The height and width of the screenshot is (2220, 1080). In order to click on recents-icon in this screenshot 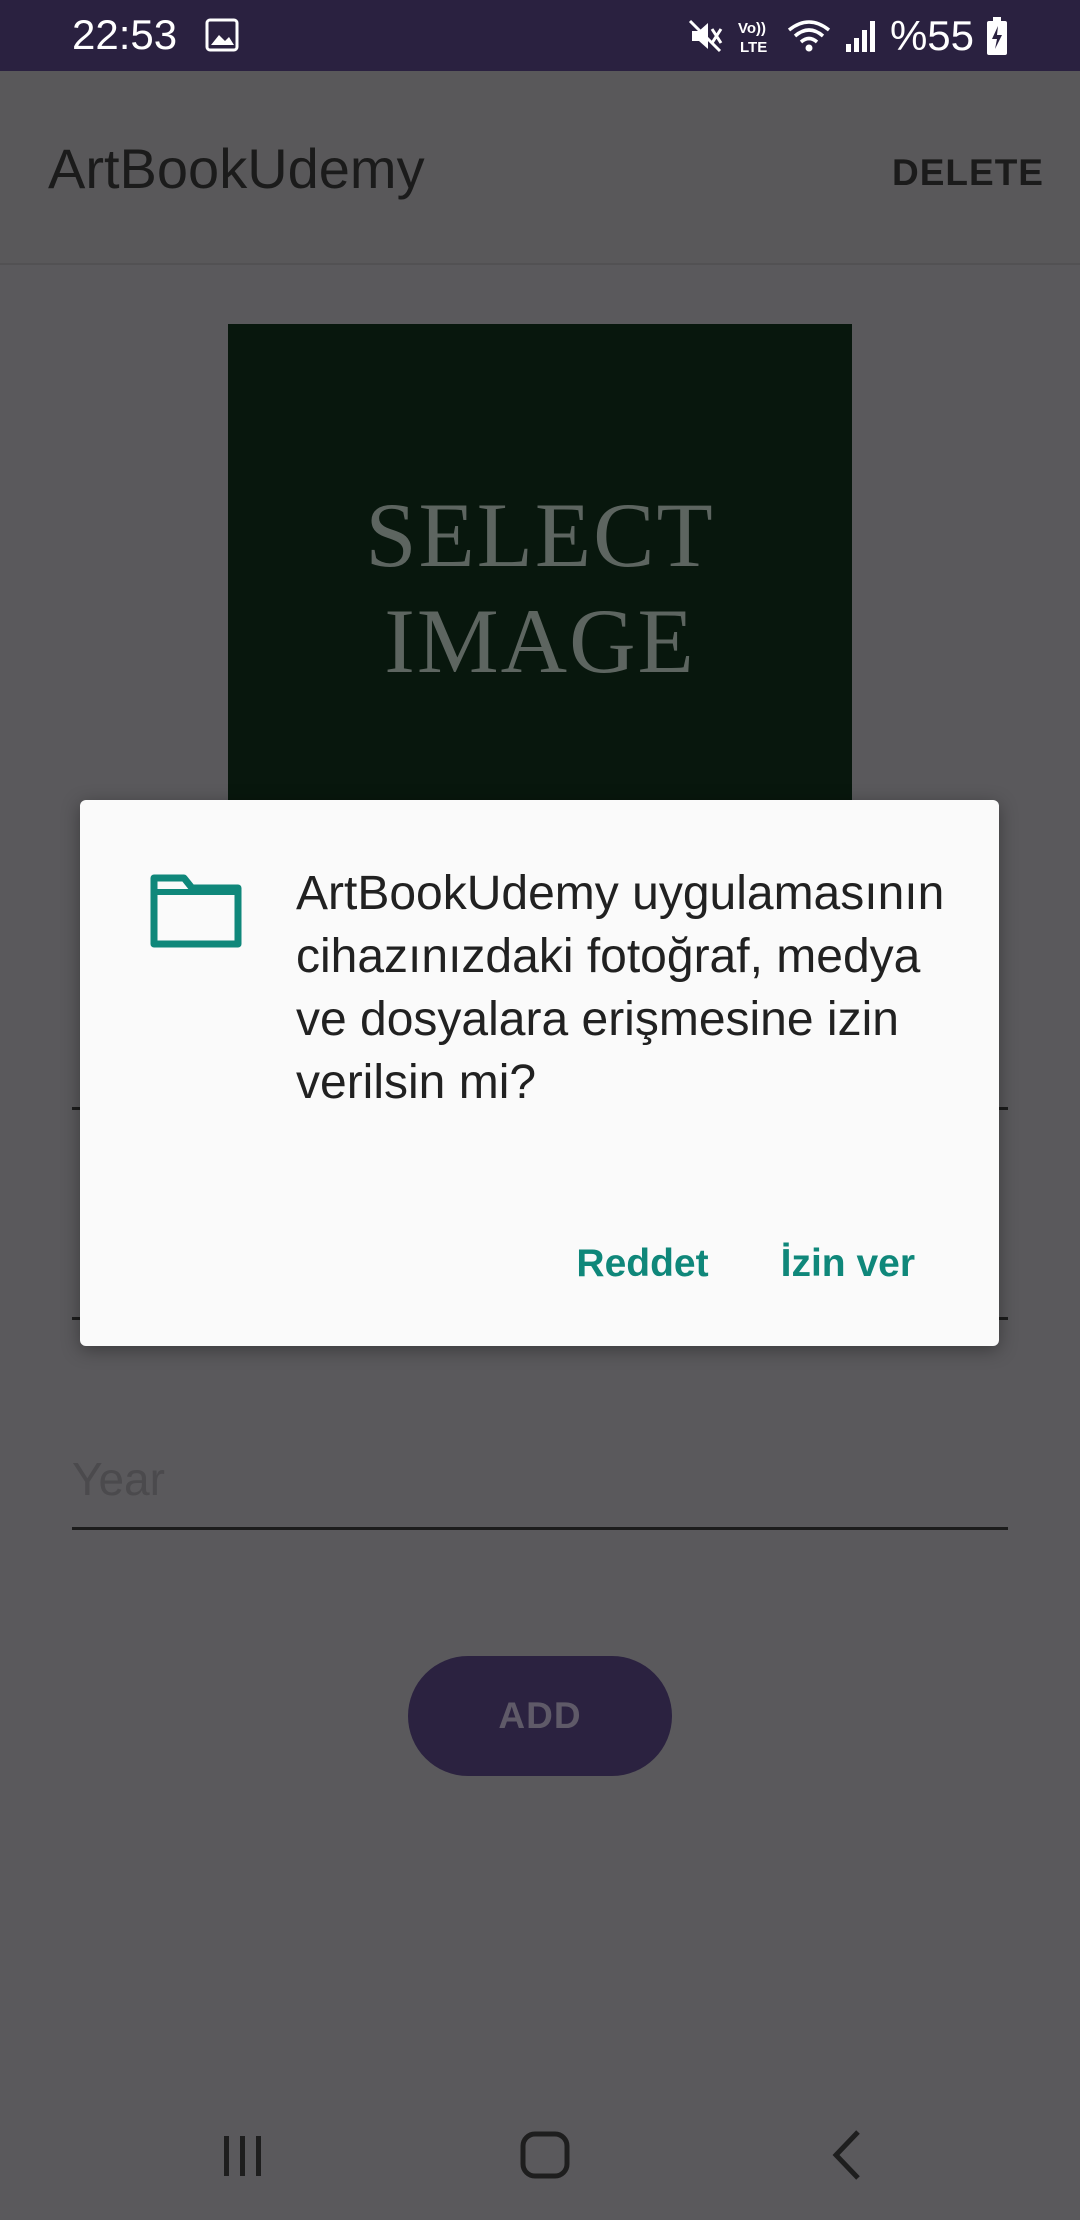, I will do `click(243, 2155)`.